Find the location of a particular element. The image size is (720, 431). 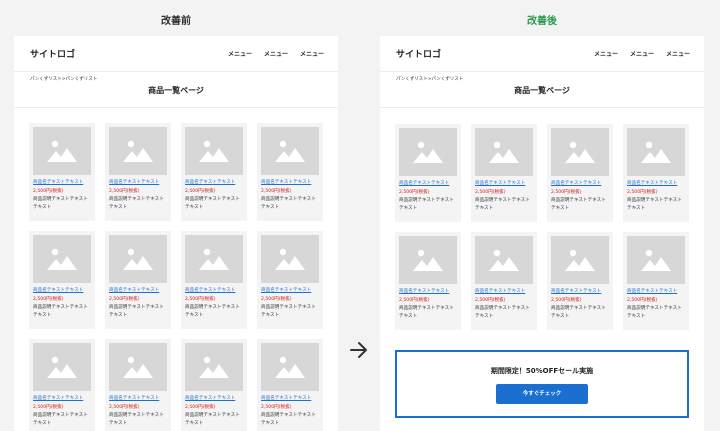

sale-banner: 期間限定！50%OFFセール実施 今すぐチェック is located at coordinates (542, 384).